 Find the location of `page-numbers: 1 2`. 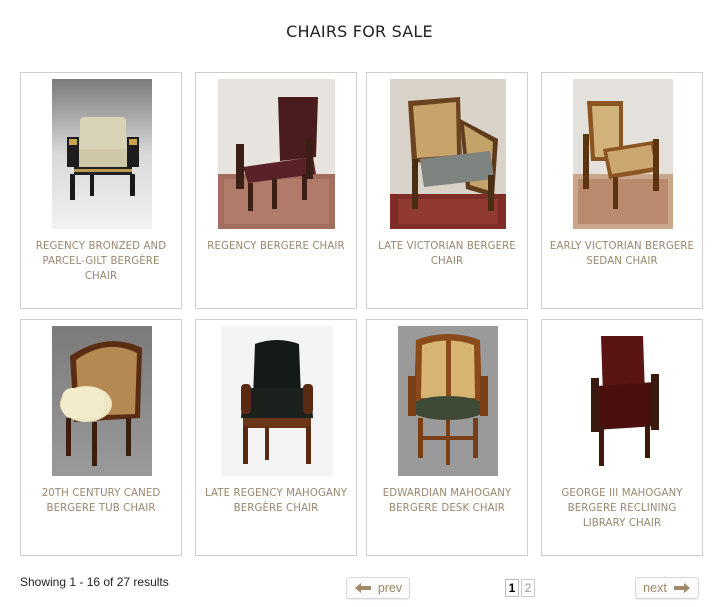

page-numbers: 1 2 is located at coordinates (520, 588).